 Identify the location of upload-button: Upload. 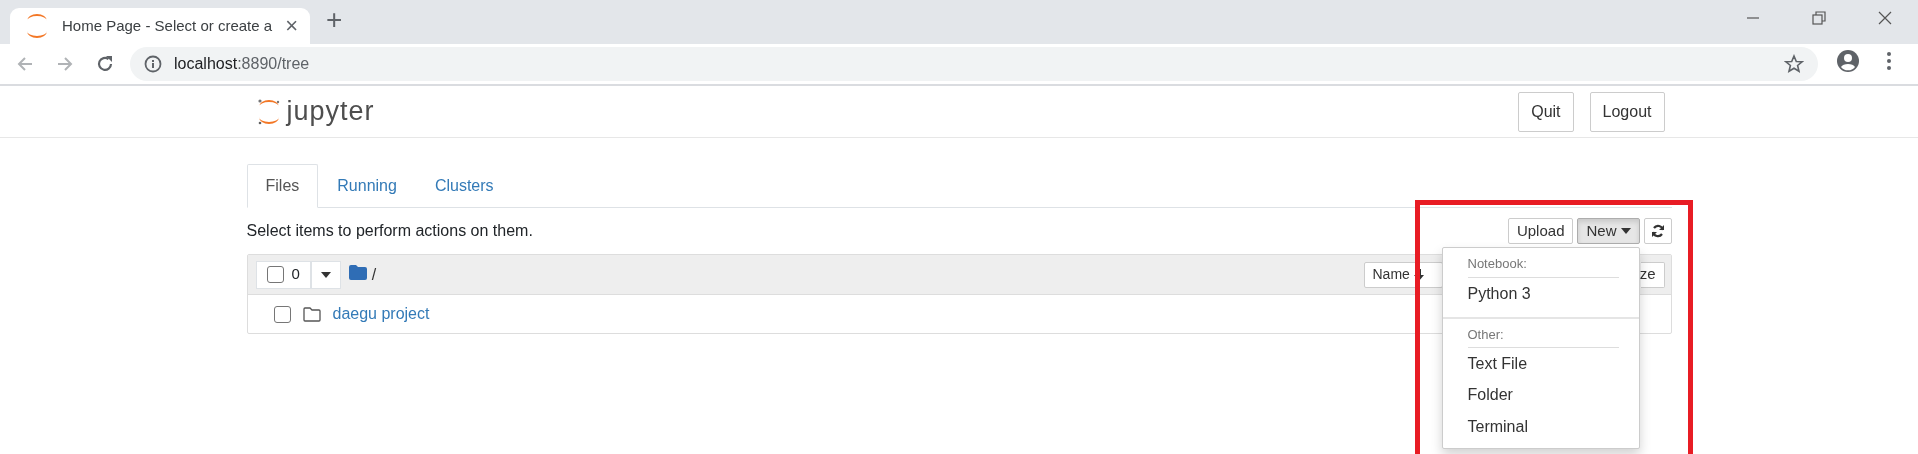
(1540, 231).